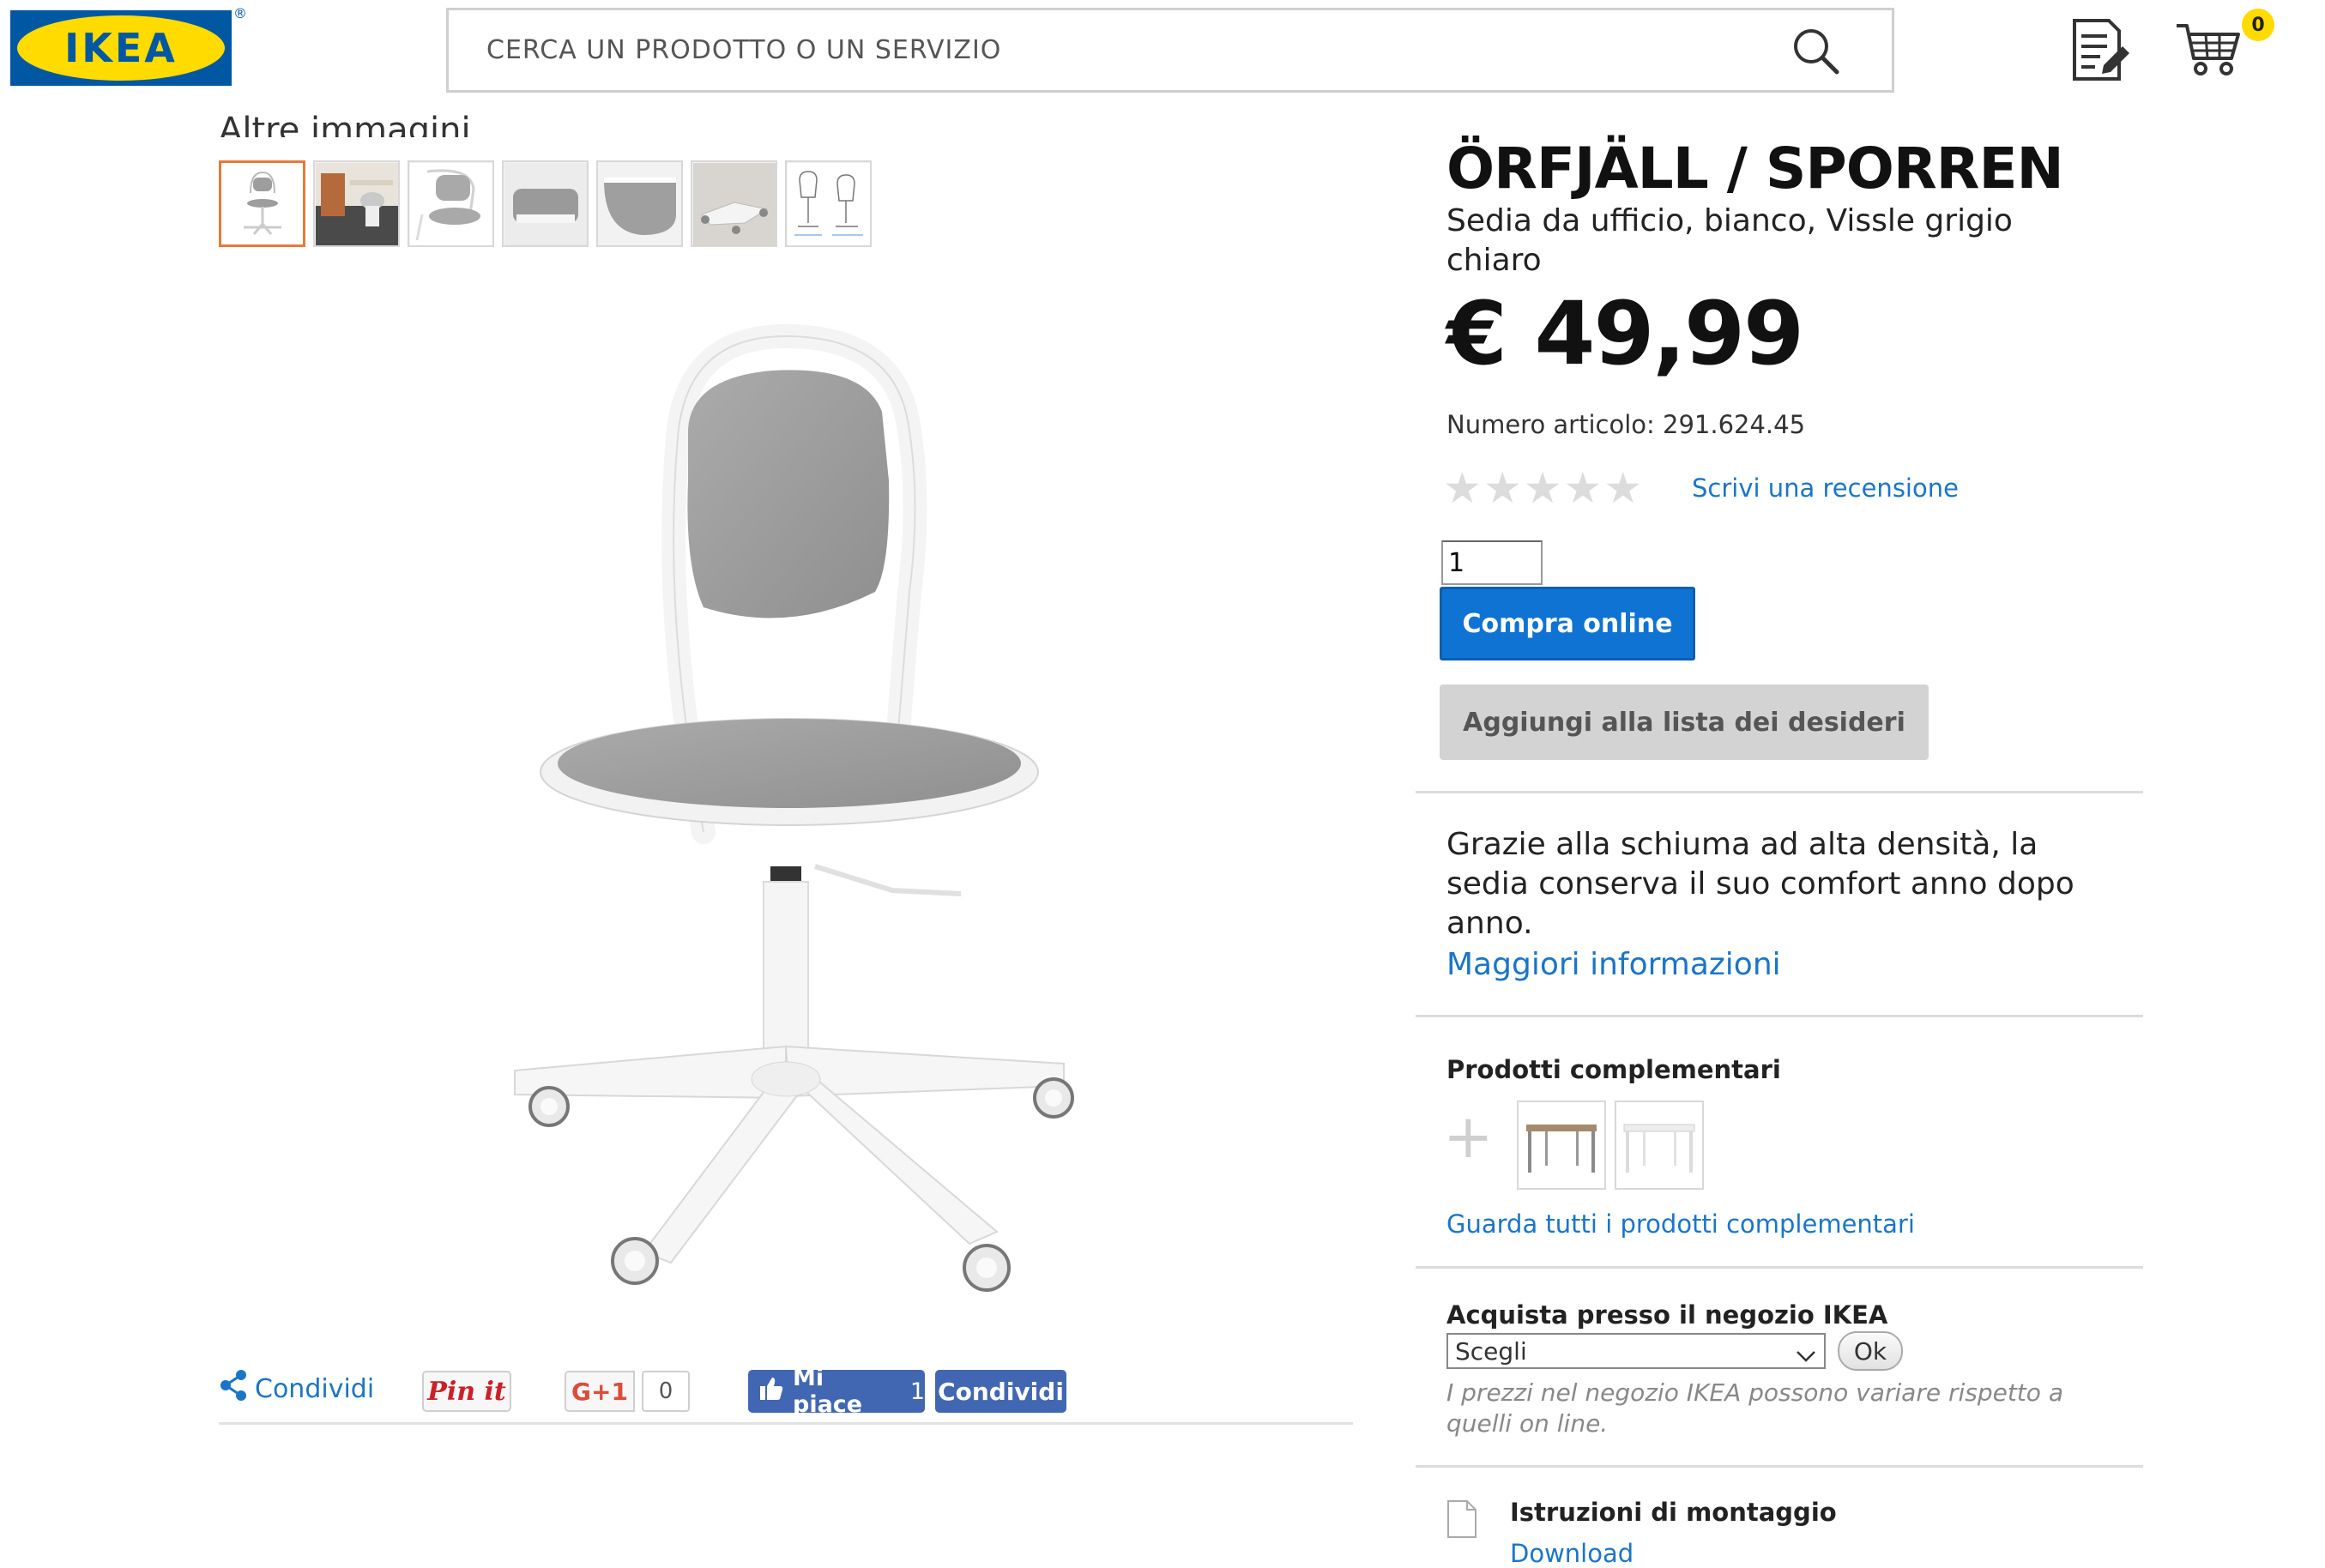  I want to click on facebook-like-button: Mi piace 1, so click(836, 1391).